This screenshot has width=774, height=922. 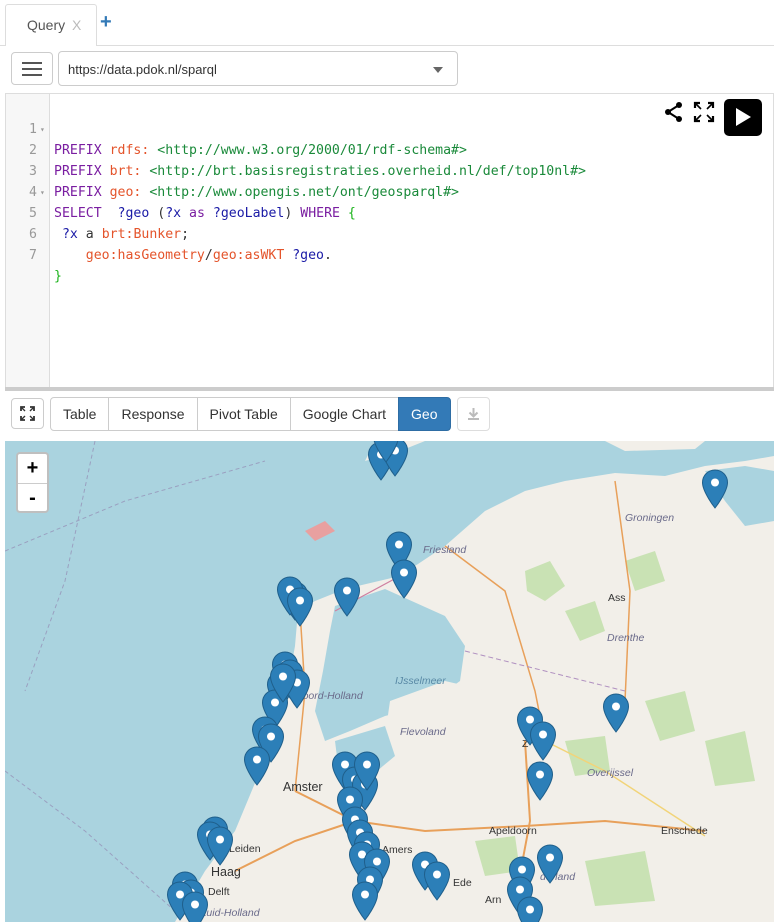 I want to click on plugin-geo-button: Geo, so click(x=424, y=414).